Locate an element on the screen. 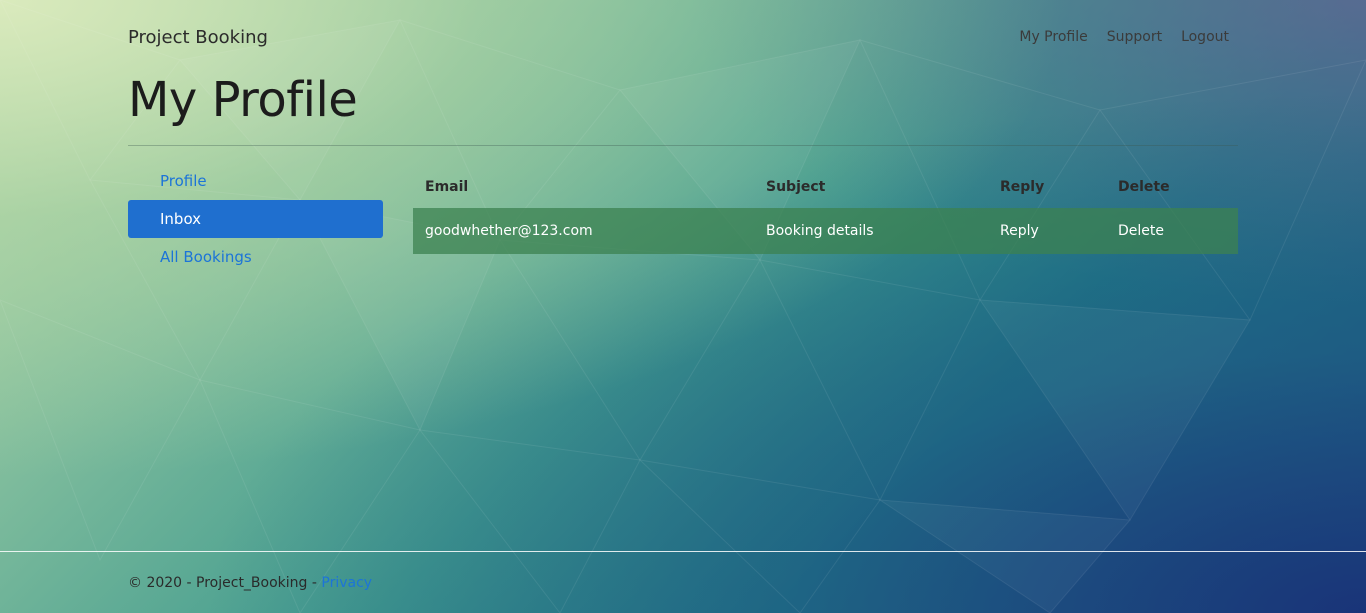 Image resolution: width=1366 pixels, height=613 pixels. brand-link: Project Booking is located at coordinates (198, 37).